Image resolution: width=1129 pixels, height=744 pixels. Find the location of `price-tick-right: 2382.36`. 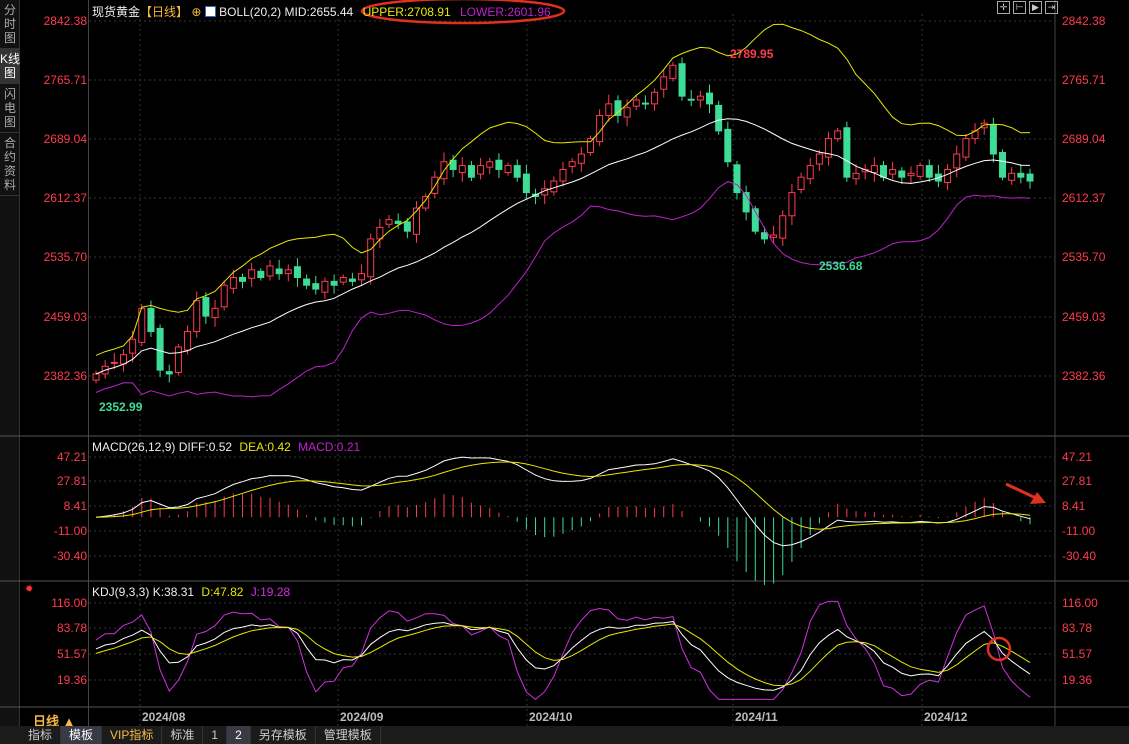

price-tick-right: 2382.36 is located at coordinates (1084, 376).